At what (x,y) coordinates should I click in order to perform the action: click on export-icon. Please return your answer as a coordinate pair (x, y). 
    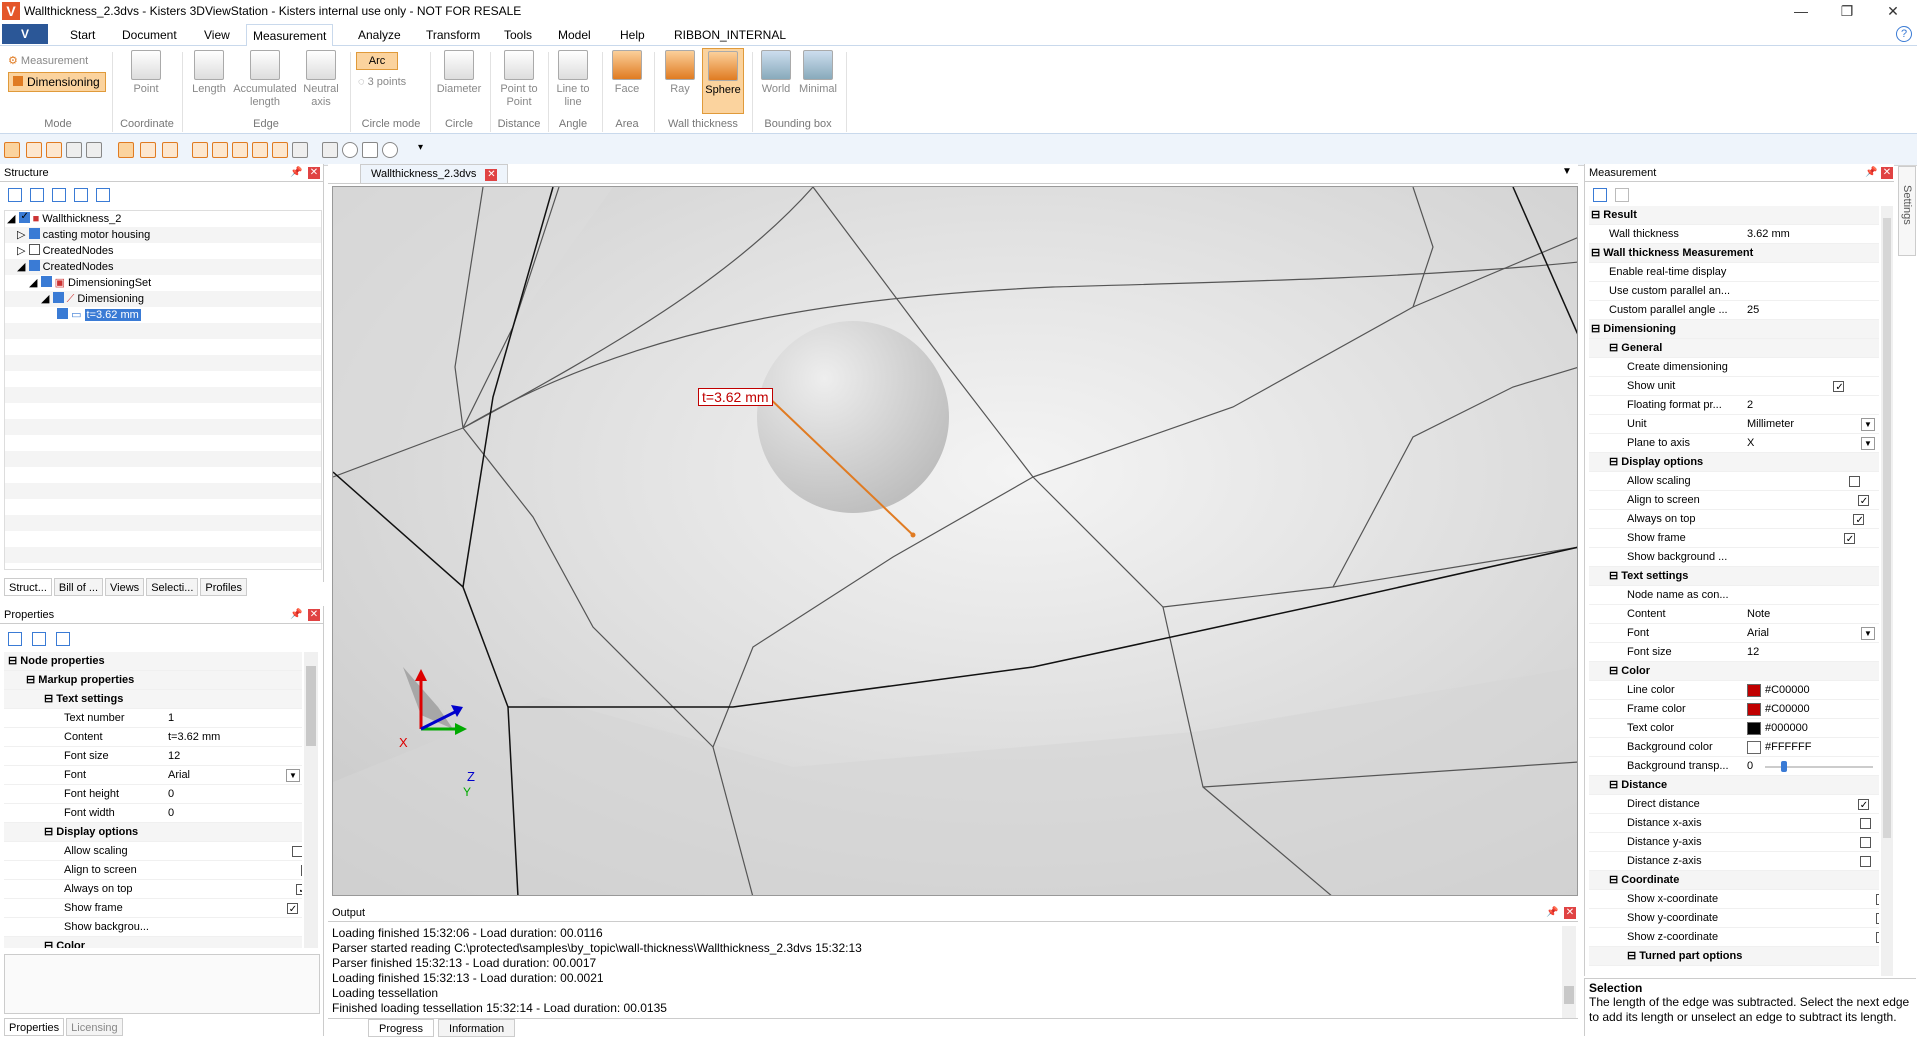
    Looking at the image, I should click on (1622, 195).